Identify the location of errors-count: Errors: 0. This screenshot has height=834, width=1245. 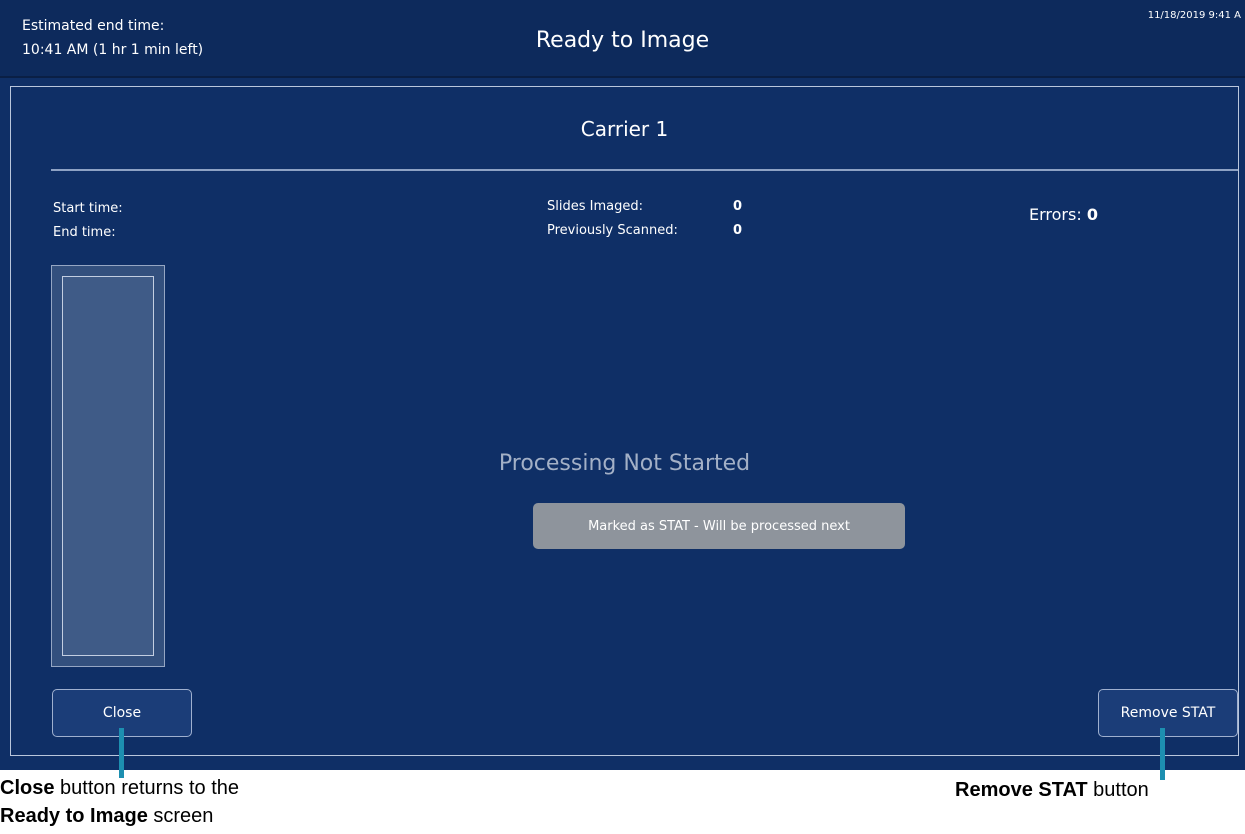
(1063, 214).